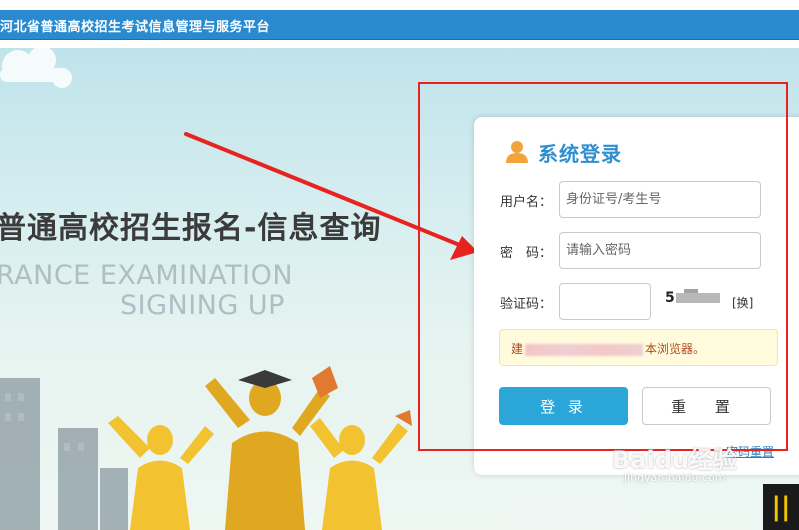  I want to click on username-input, so click(660, 199).